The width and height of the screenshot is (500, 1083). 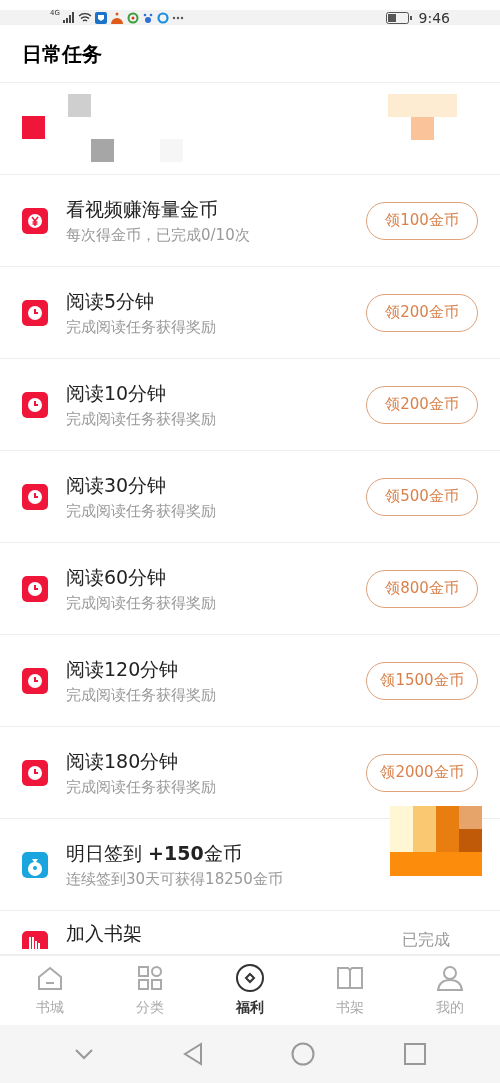 What do you see at coordinates (123, 668) in the screenshot?
I see `task-title: 阅读120分钟` at bounding box center [123, 668].